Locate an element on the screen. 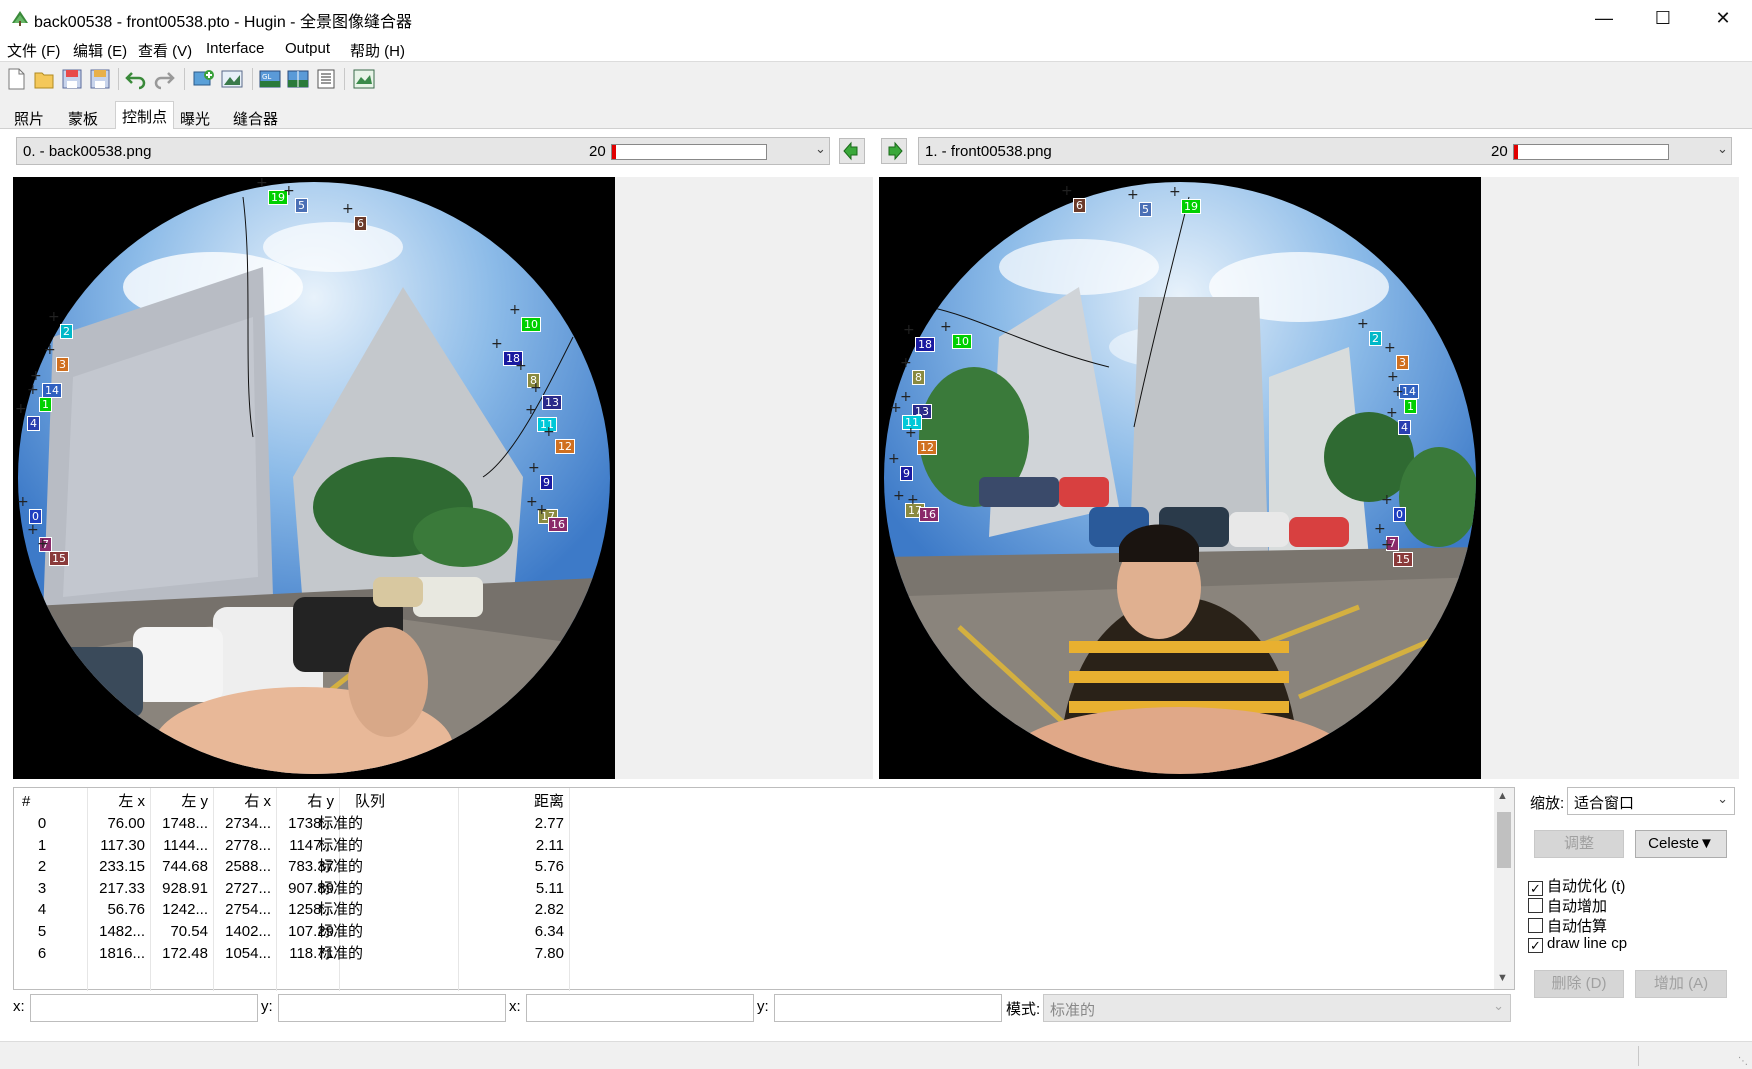 Image resolution: width=1752 pixels, height=1069 pixels. close-button: ✕ is located at coordinates (1723, 18).